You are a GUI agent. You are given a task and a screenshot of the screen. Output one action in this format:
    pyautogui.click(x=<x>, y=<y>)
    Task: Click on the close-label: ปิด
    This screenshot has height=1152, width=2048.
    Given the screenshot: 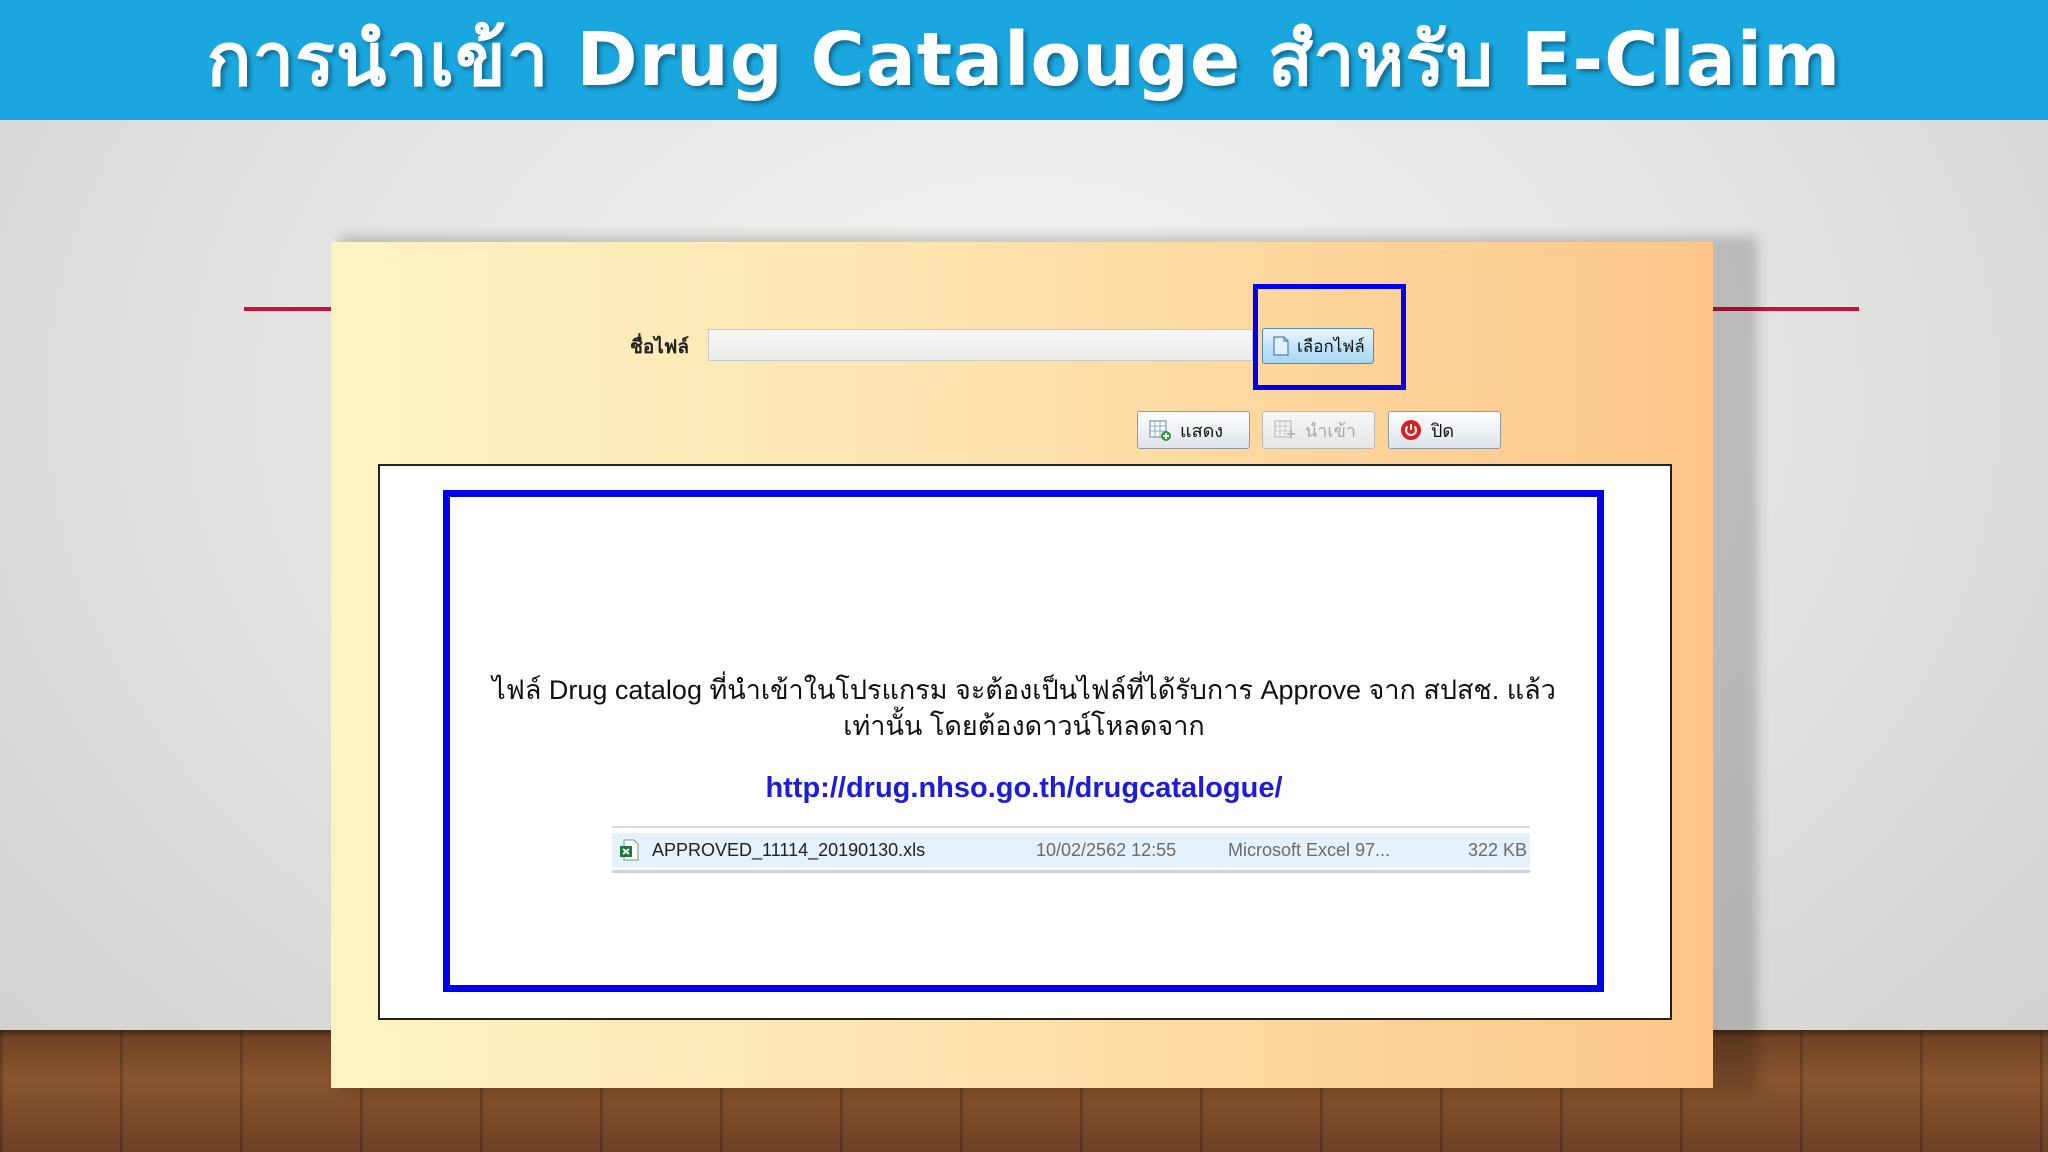 What is the action you would take?
    pyautogui.click(x=1443, y=431)
    